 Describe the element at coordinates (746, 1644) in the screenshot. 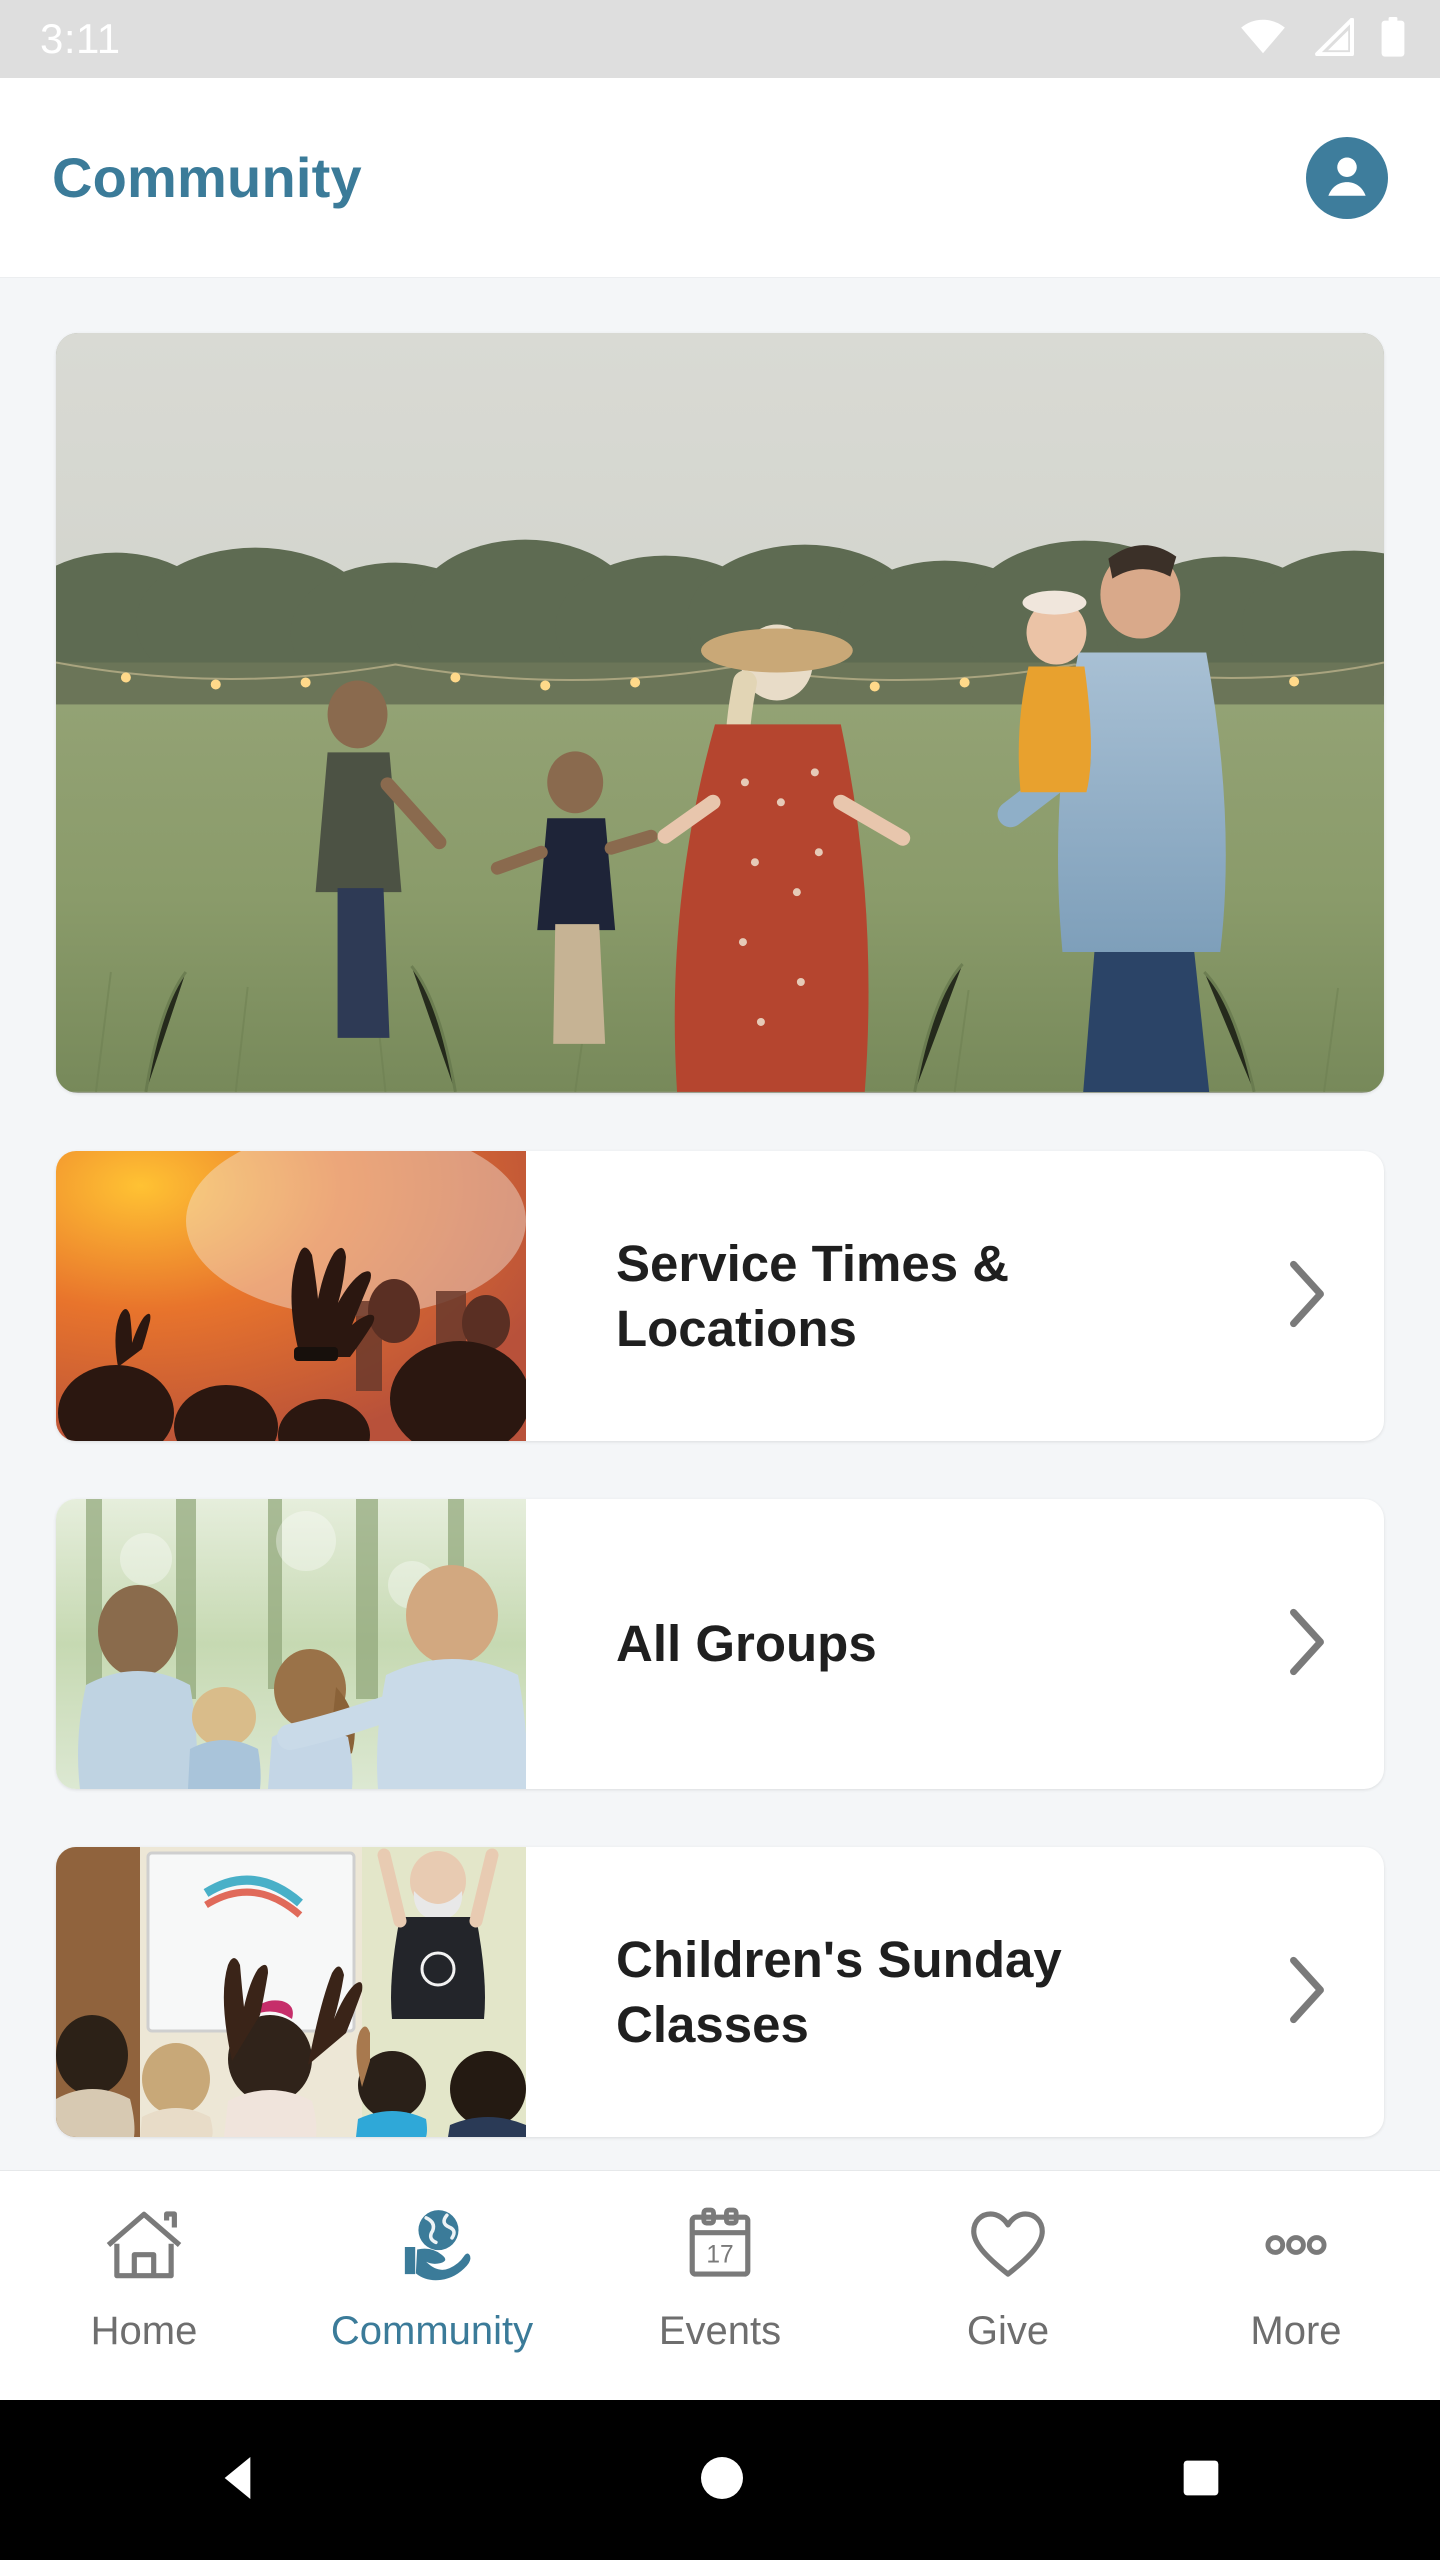

I see `list-item-title: All Groups` at that location.